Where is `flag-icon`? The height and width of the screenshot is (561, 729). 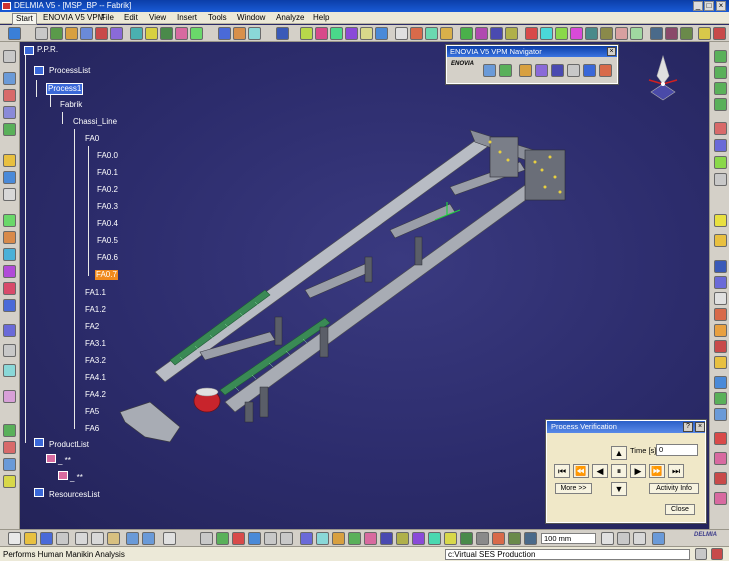
flag-icon is located at coordinates (720, 346).